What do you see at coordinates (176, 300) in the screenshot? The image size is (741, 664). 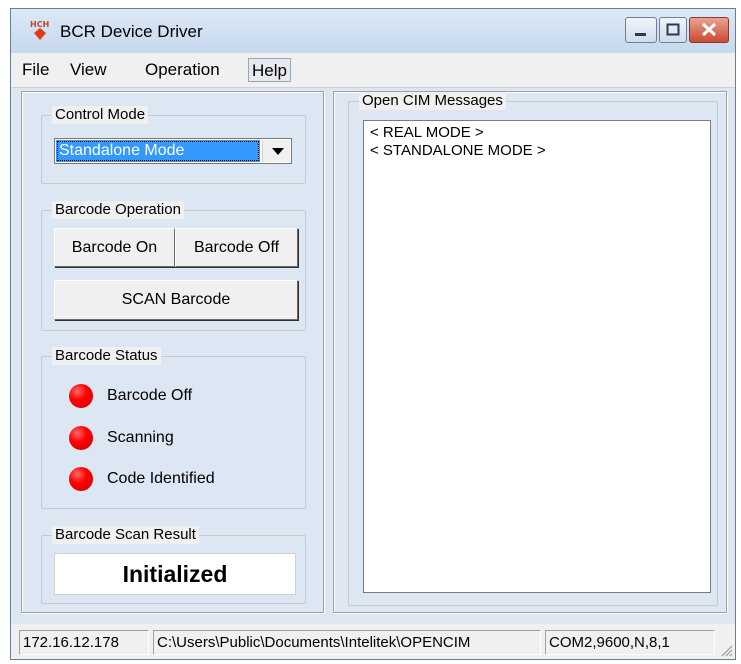 I see `scan-barcode-button: SCAN Barcode` at bounding box center [176, 300].